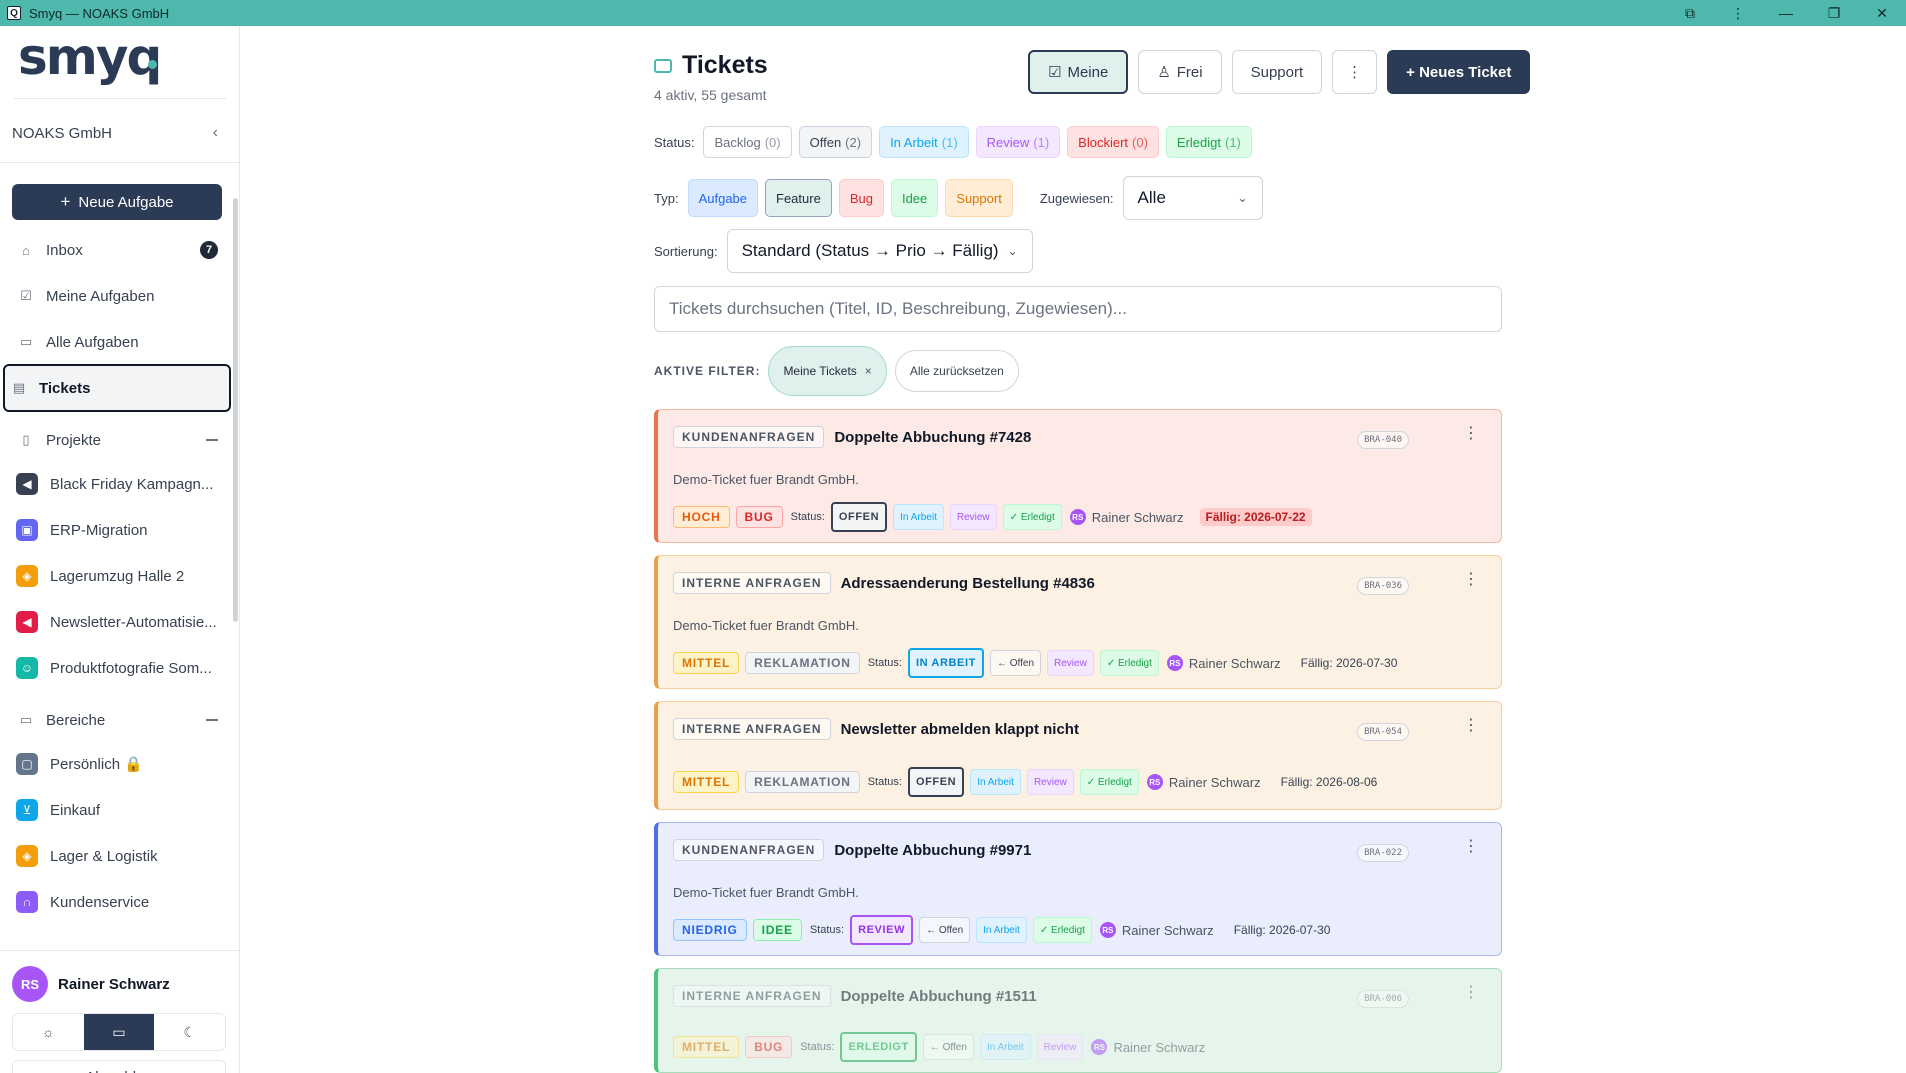 Image resolution: width=1906 pixels, height=1073 pixels. Describe the element at coordinates (119, 576) in the screenshot. I see `sidebar-project: ◈ Lagerumzug Halle 2` at that location.